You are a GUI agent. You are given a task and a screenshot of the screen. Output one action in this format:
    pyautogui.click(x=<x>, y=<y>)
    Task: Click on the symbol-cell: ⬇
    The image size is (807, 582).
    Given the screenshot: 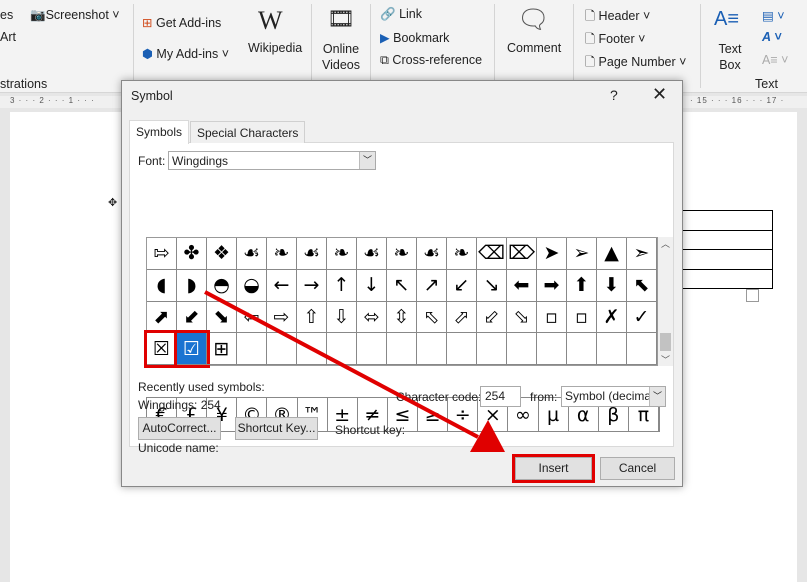 What is the action you would take?
    pyautogui.click(x=612, y=285)
    